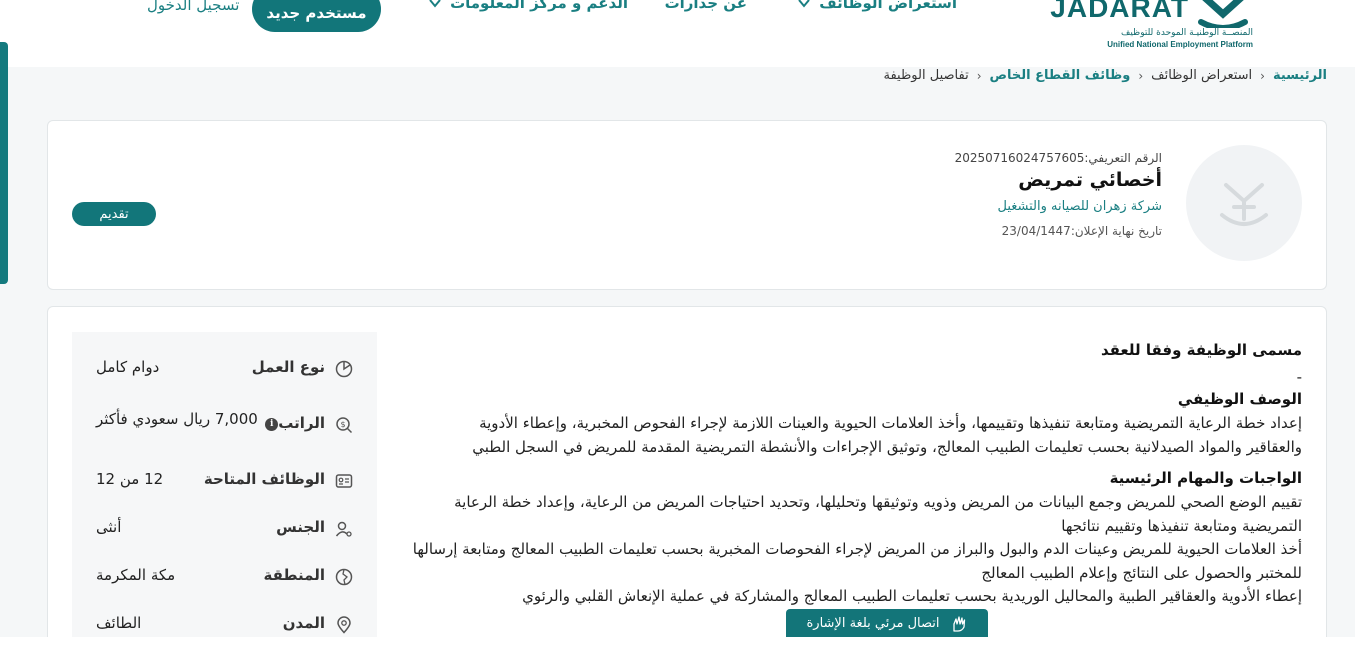 Image resolution: width=1355 pixels, height=649 pixels. Describe the element at coordinates (119, 623) in the screenshot. I see `attr-value: الطائف` at that location.